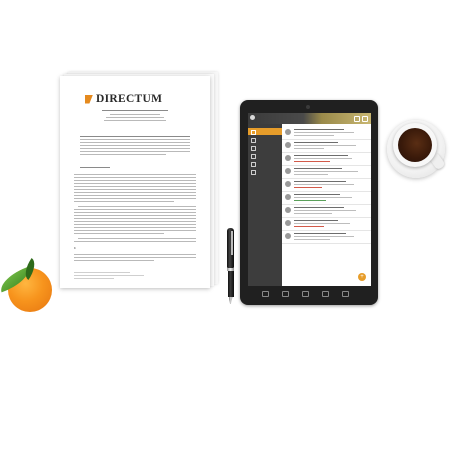  Describe the element at coordinates (357, 119) in the screenshot. I see `search-icon` at that location.